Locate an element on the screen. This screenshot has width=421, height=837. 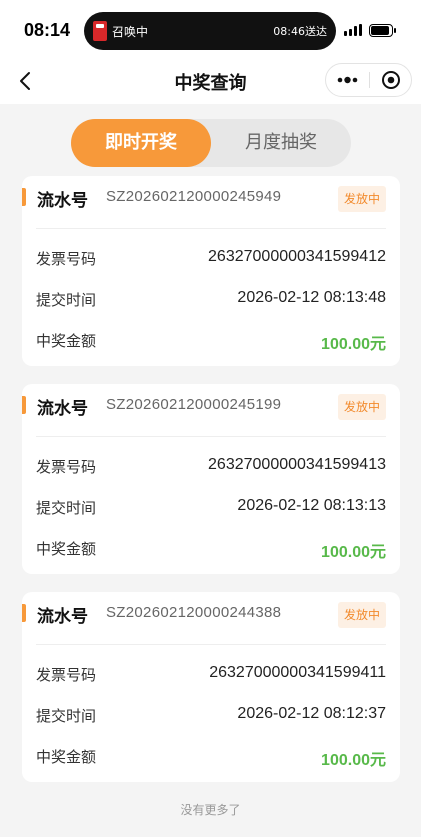
invoice-row: 发票号码 26327000000341599411 is located at coordinates (211, 675).